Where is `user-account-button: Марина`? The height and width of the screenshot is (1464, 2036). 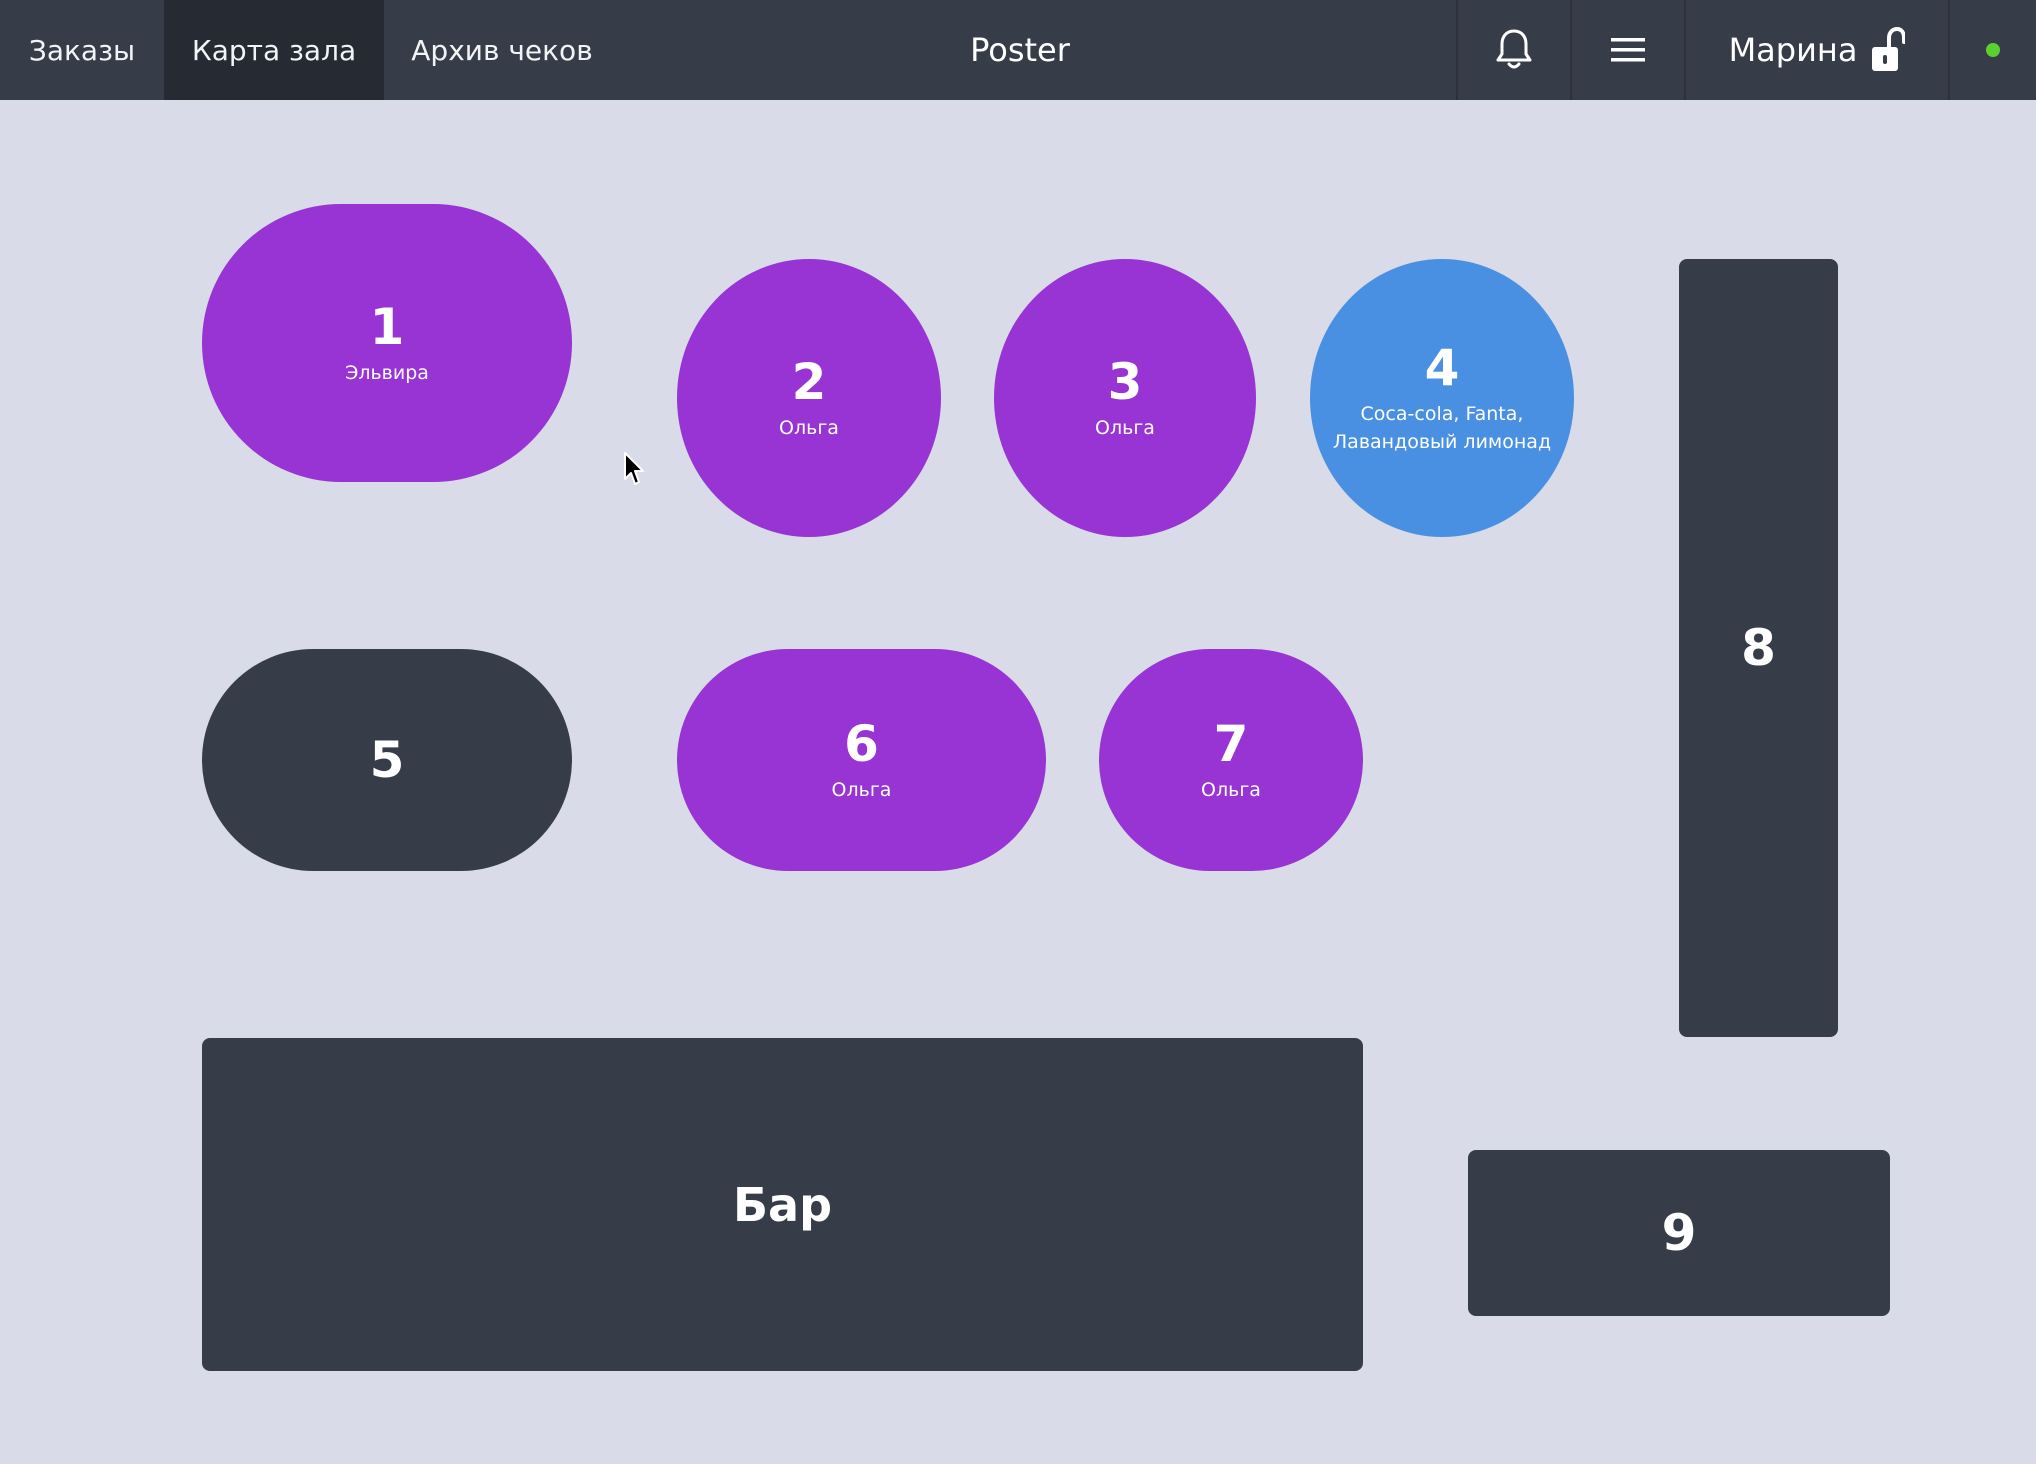 user-account-button: Марина is located at coordinates (1816, 50).